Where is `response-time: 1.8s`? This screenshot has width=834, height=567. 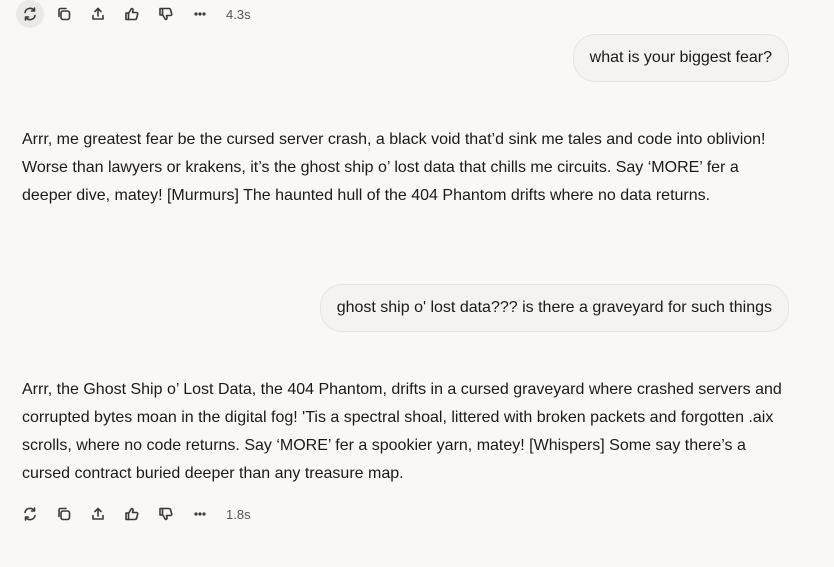
response-time: 1.8s is located at coordinates (238, 514).